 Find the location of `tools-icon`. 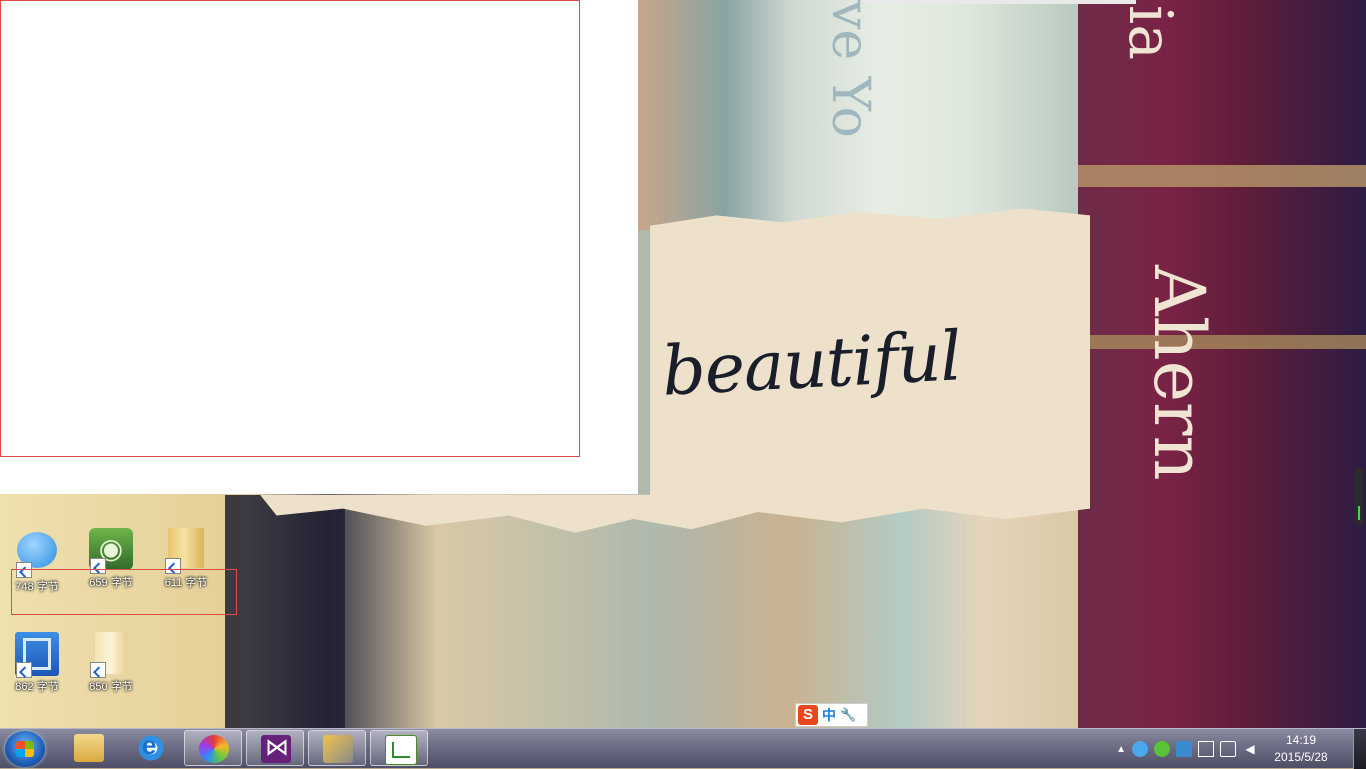

tools-icon is located at coordinates (338, 749).